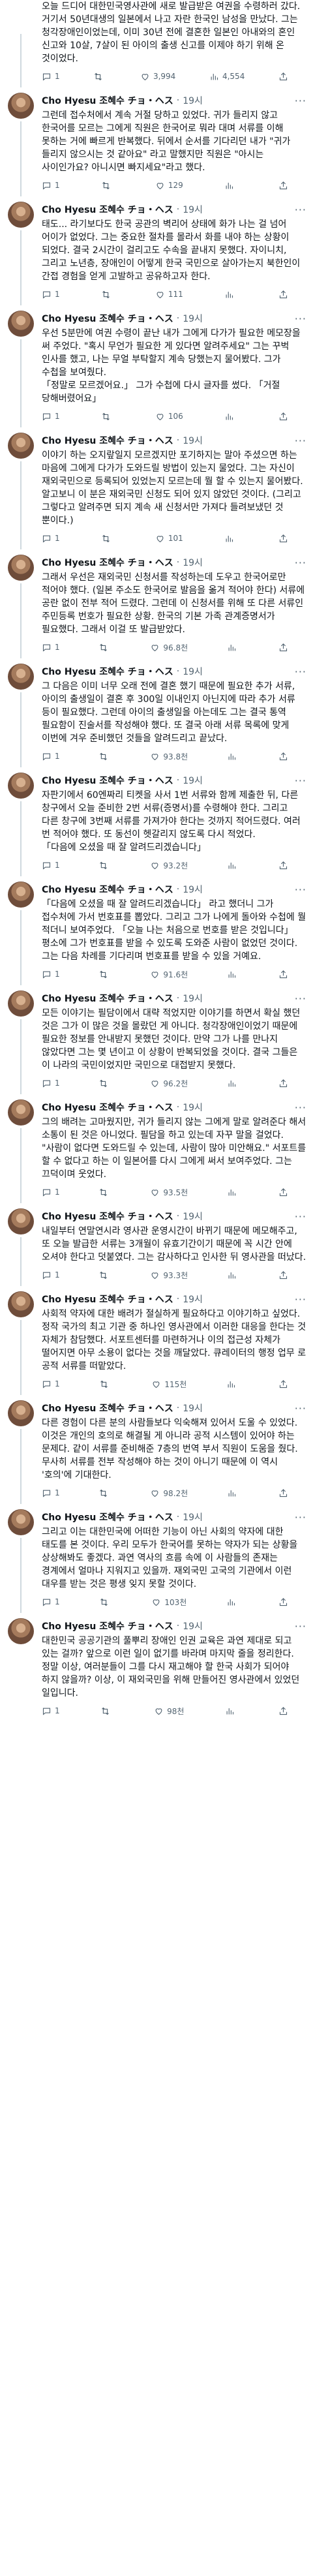 The width and height of the screenshot is (313, 2576). Describe the element at coordinates (157, 77) in the screenshot. I see `like-button: 3,994` at that location.